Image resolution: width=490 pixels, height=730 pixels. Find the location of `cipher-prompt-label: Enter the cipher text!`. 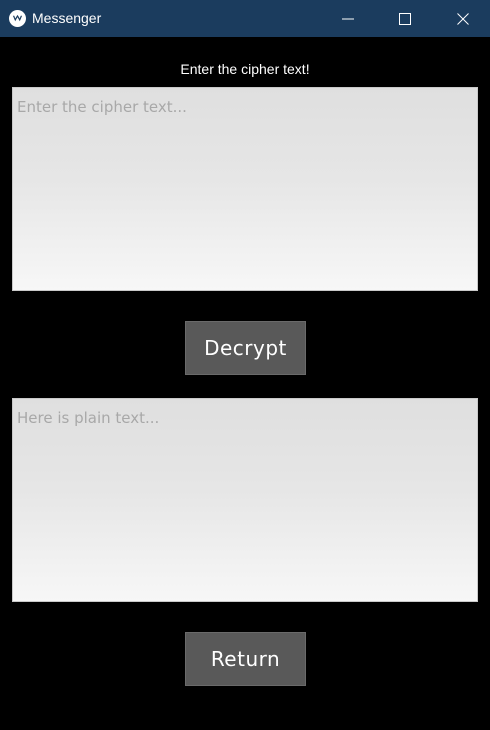

cipher-prompt-label: Enter the cipher text! is located at coordinates (245, 69).